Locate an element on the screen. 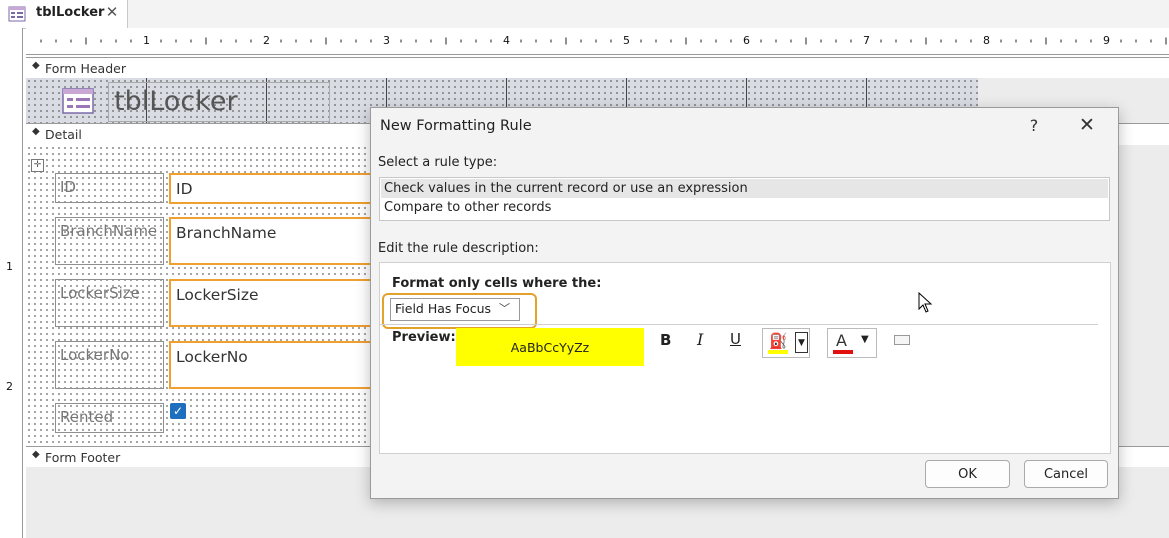 This screenshot has height=538, width=1169. field-text: LockerSize is located at coordinates (217, 295).